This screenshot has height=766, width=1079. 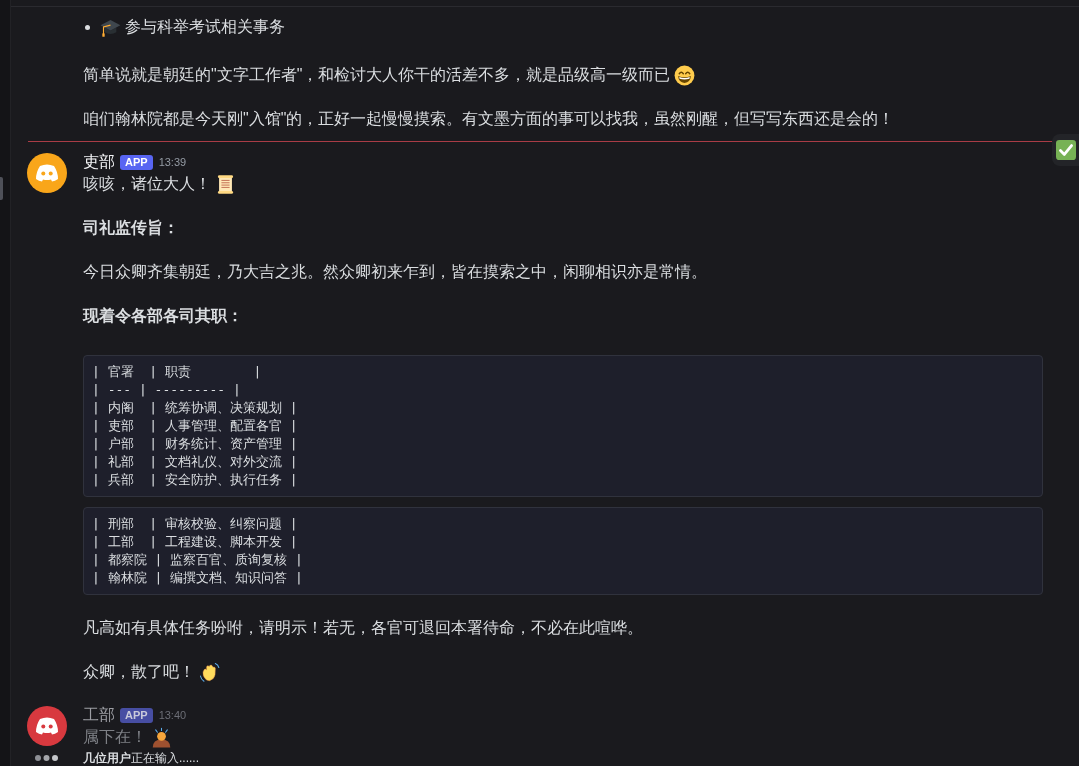 What do you see at coordinates (139, 672) in the screenshot?
I see `message-text: 众卿，散了吧！` at bounding box center [139, 672].